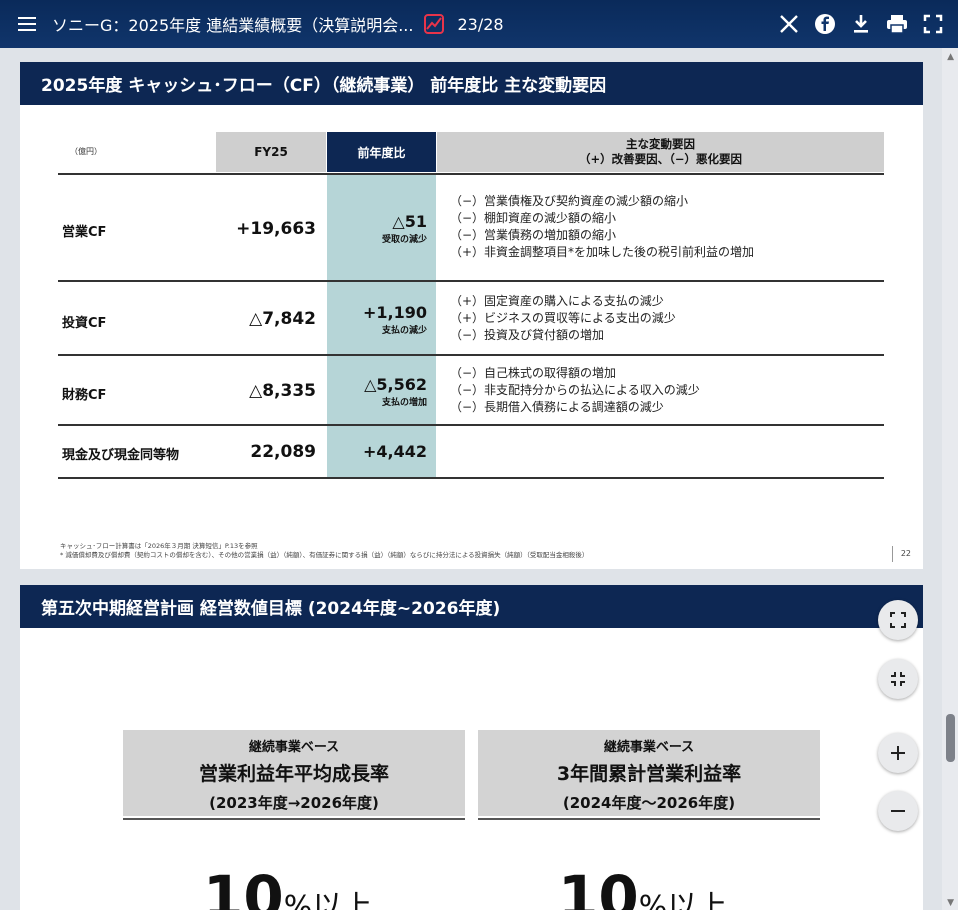 The width and height of the screenshot is (958, 910). Describe the element at coordinates (471, 83) in the screenshot. I see `slide-title: 2025年度 キャッシュ･フロー（CF）（継続事業） 前年度比 主な変動要因` at that location.